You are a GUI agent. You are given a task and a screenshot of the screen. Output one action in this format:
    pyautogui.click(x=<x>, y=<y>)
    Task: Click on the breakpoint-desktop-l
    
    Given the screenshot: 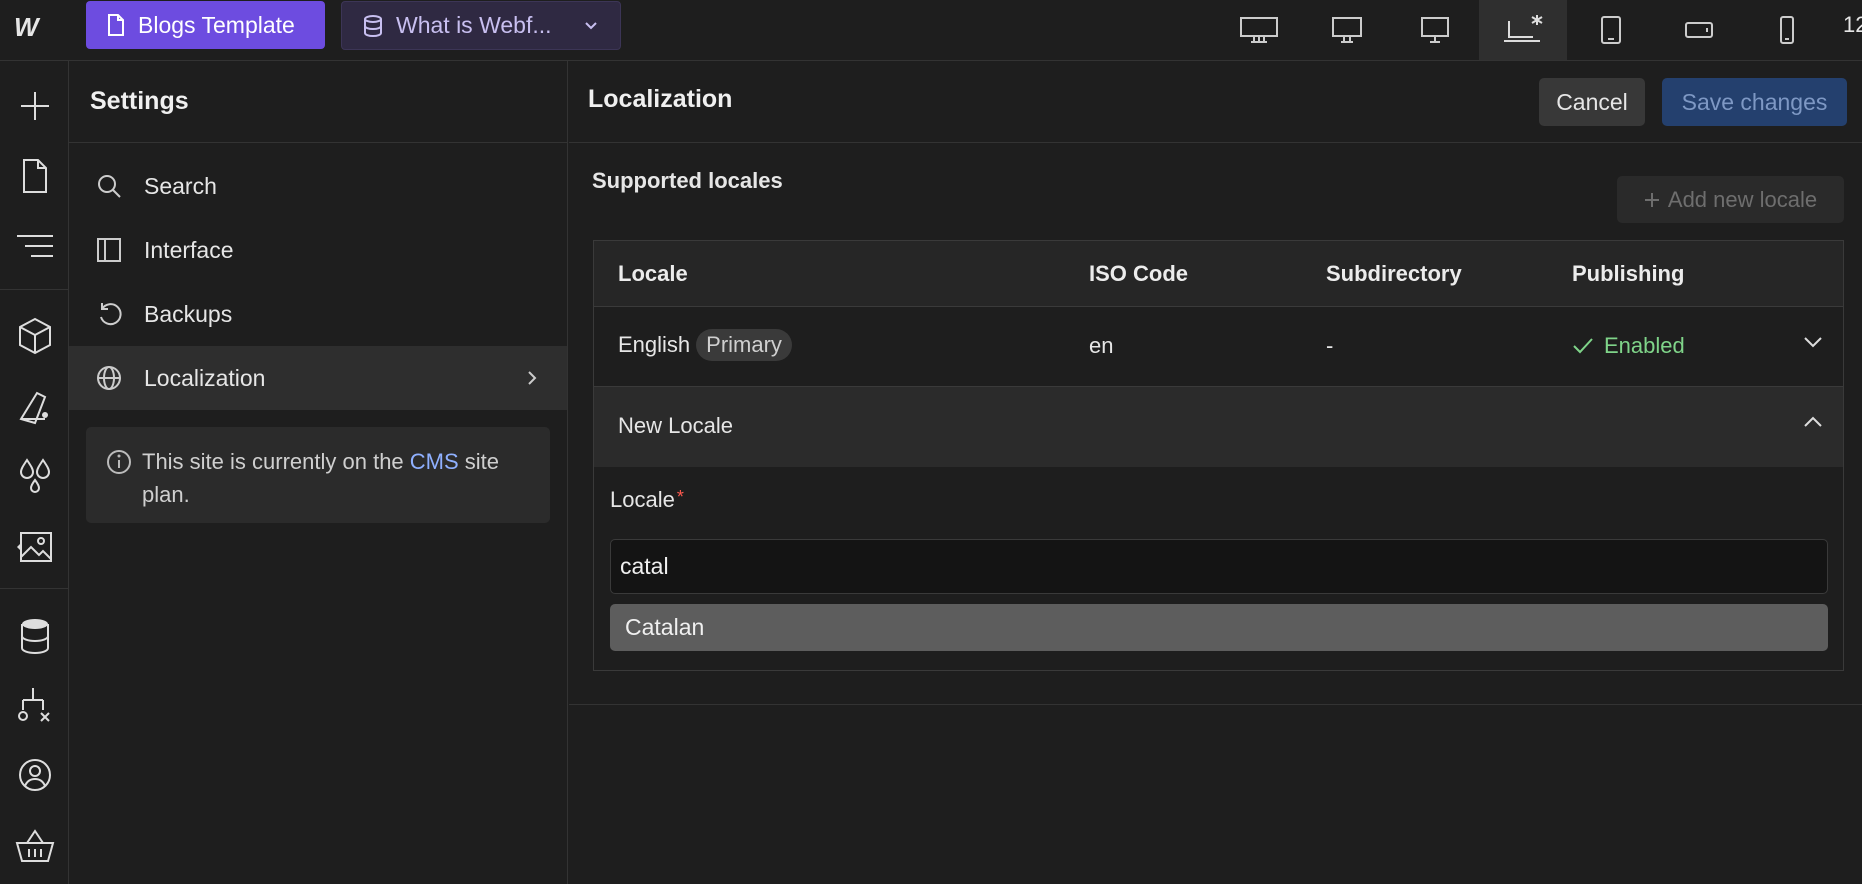 What is the action you would take?
    pyautogui.click(x=1347, y=30)
    